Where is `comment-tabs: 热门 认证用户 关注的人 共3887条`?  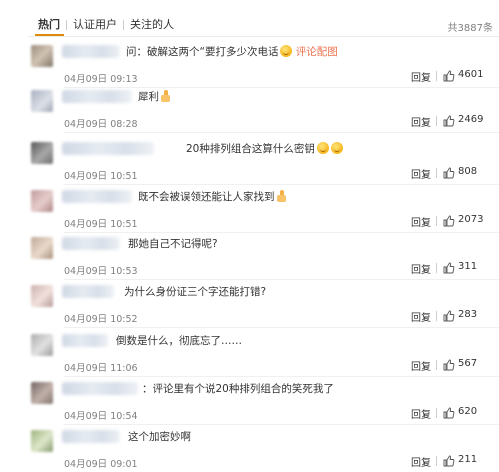 comment-tabs: 热门 认证用户 关注的人 共3887条 is located at coordinates (249, 20).